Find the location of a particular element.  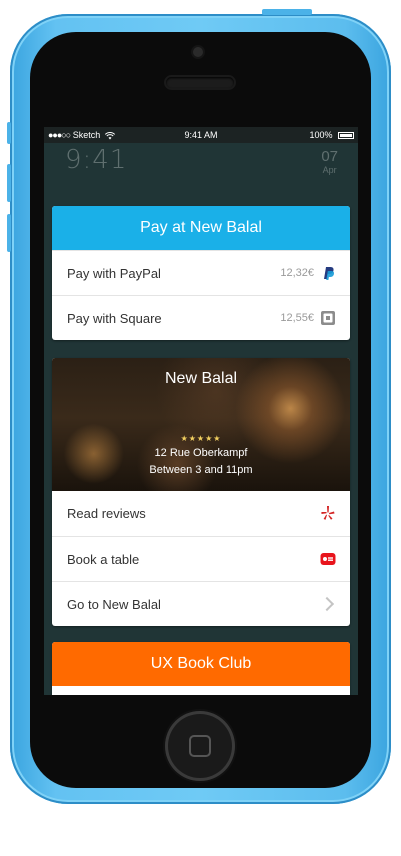

bookclub-card: UX Book Club is located at coordinates (201, 668).